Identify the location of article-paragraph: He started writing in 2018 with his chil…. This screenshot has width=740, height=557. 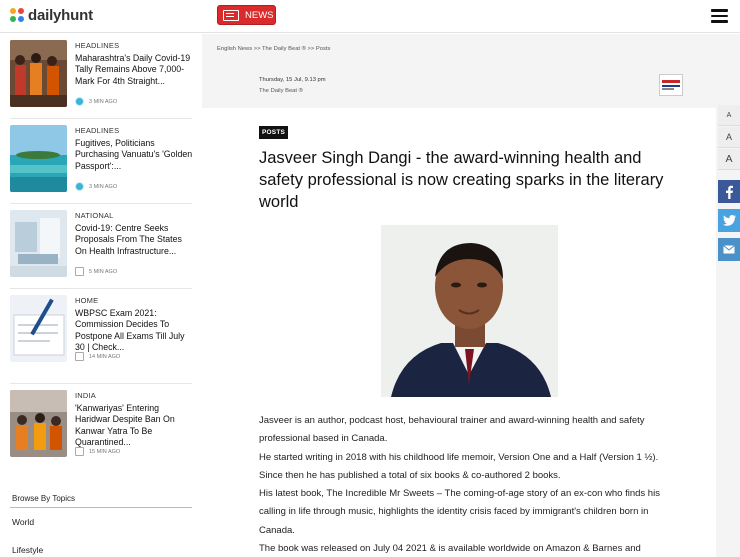
(459, 466).